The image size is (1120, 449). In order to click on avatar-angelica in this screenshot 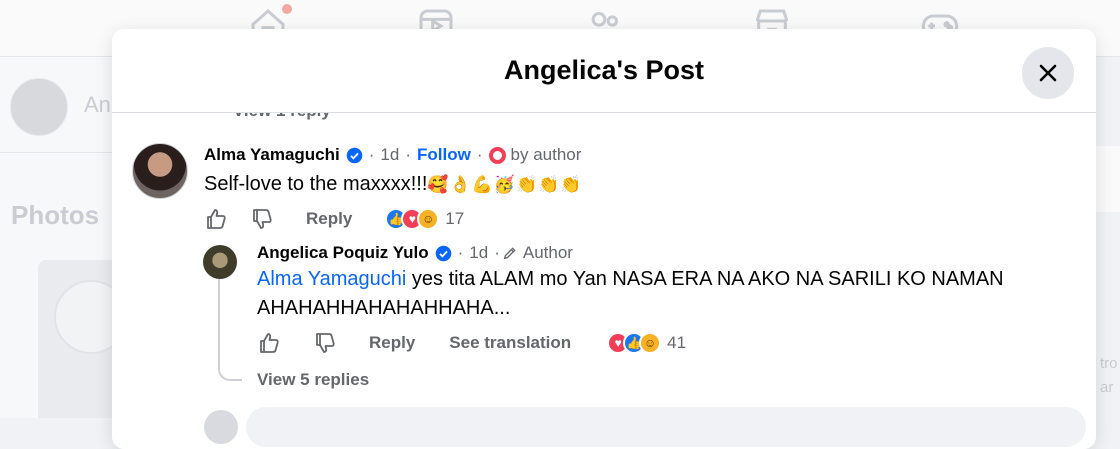, I will do `click(220, 262)`.